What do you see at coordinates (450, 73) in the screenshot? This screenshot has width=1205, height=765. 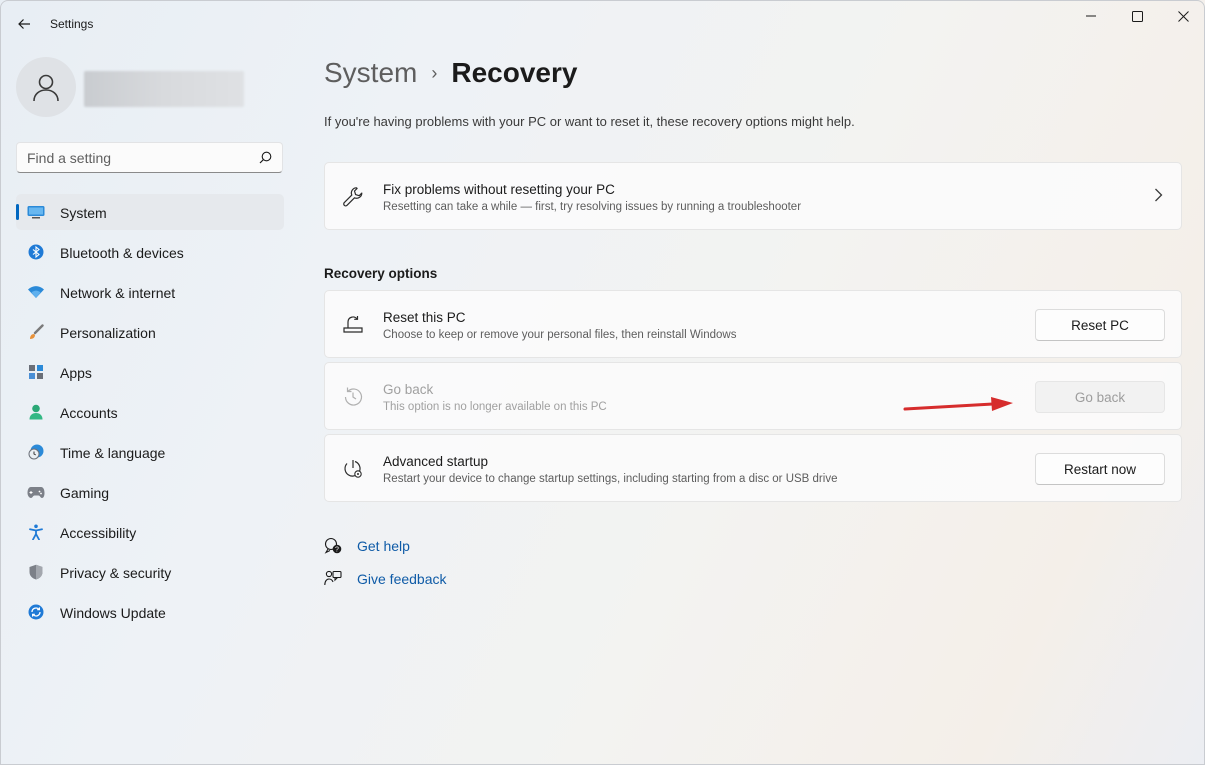 I see `breadcrumb: System › Recovery` at bounding box center [450, 73].